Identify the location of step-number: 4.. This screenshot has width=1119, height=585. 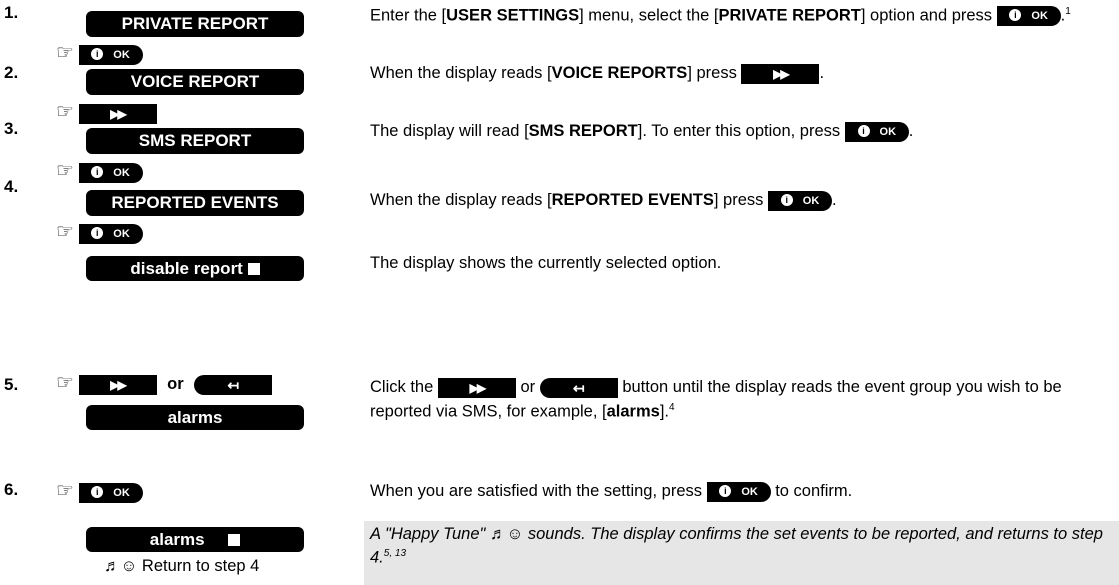
(11, 186).